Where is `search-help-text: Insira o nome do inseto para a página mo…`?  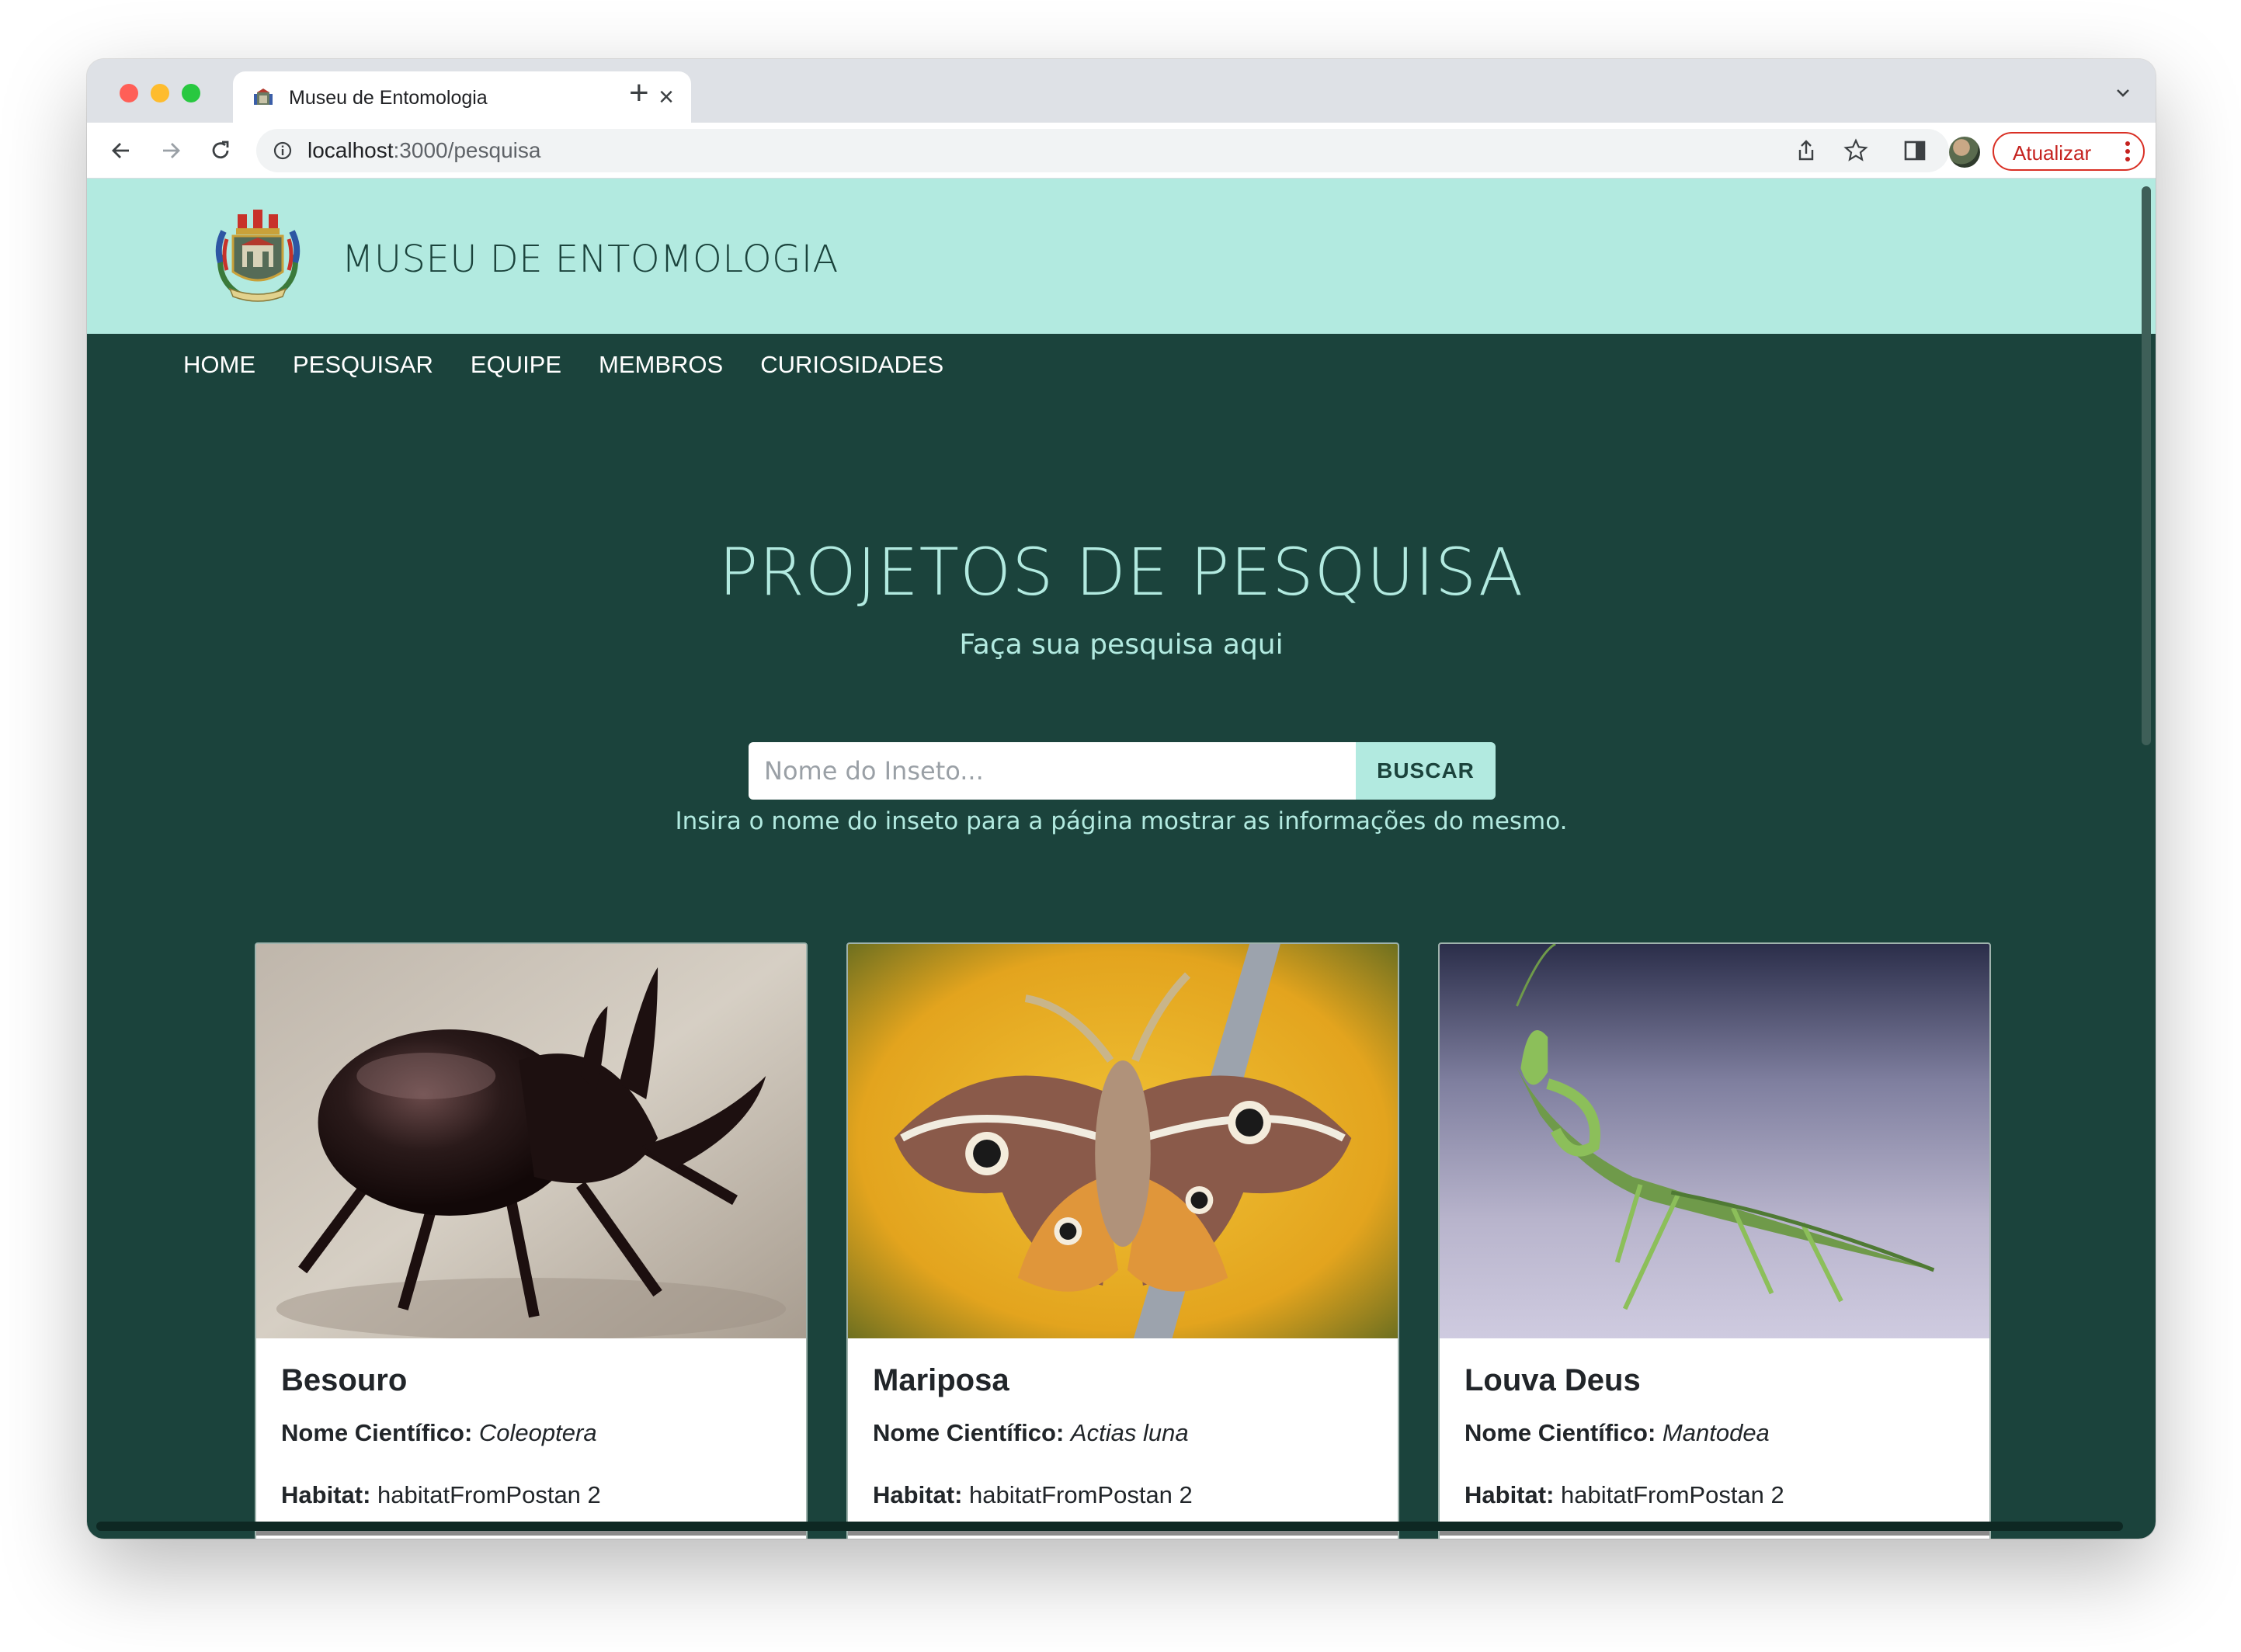 search-help-text: Insira o nome do inseto para a página mo… is located at coordinates (1121, 821).